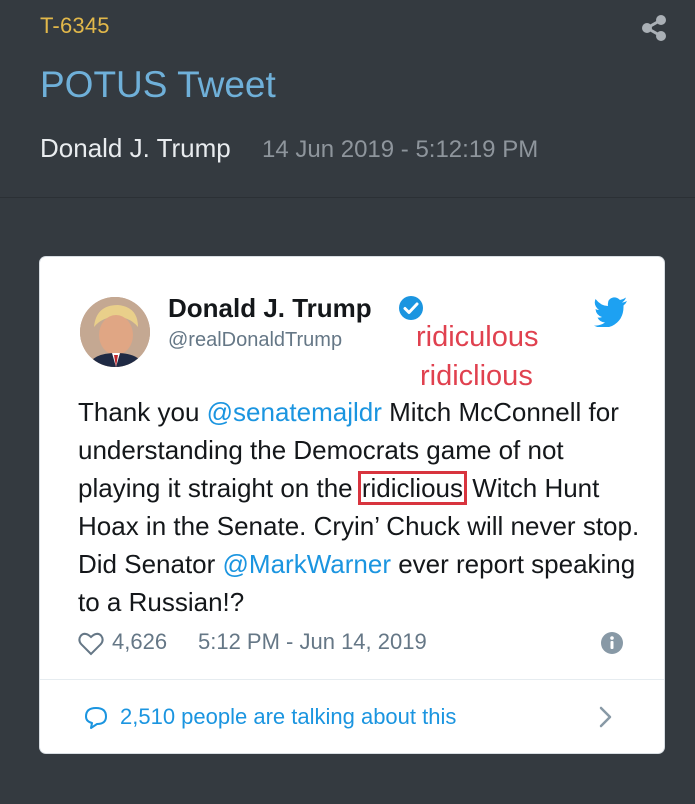 The image size is (695, 804). I want to click on tweet-meta-row: 4,626 5:12 PM - Jun 14, 2019, so click(358, 644).